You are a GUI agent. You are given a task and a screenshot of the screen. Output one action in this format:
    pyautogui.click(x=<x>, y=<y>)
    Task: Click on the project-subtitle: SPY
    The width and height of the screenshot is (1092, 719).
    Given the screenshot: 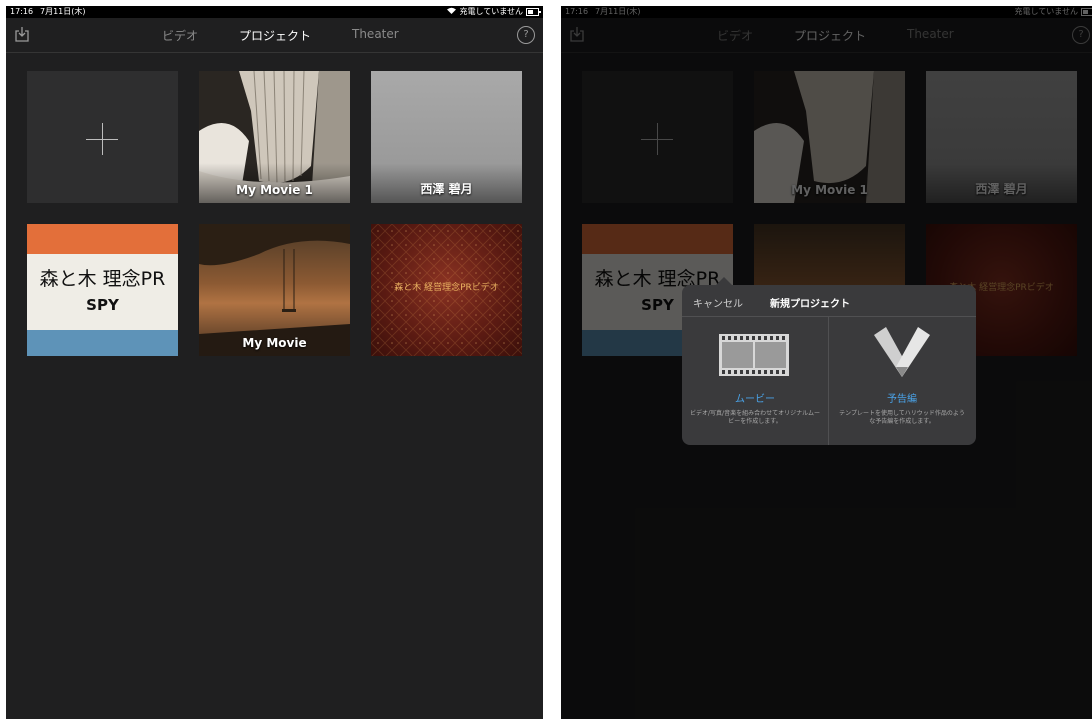 What is the action you would take?
    pyautogui.click(x=102, y=305)
    